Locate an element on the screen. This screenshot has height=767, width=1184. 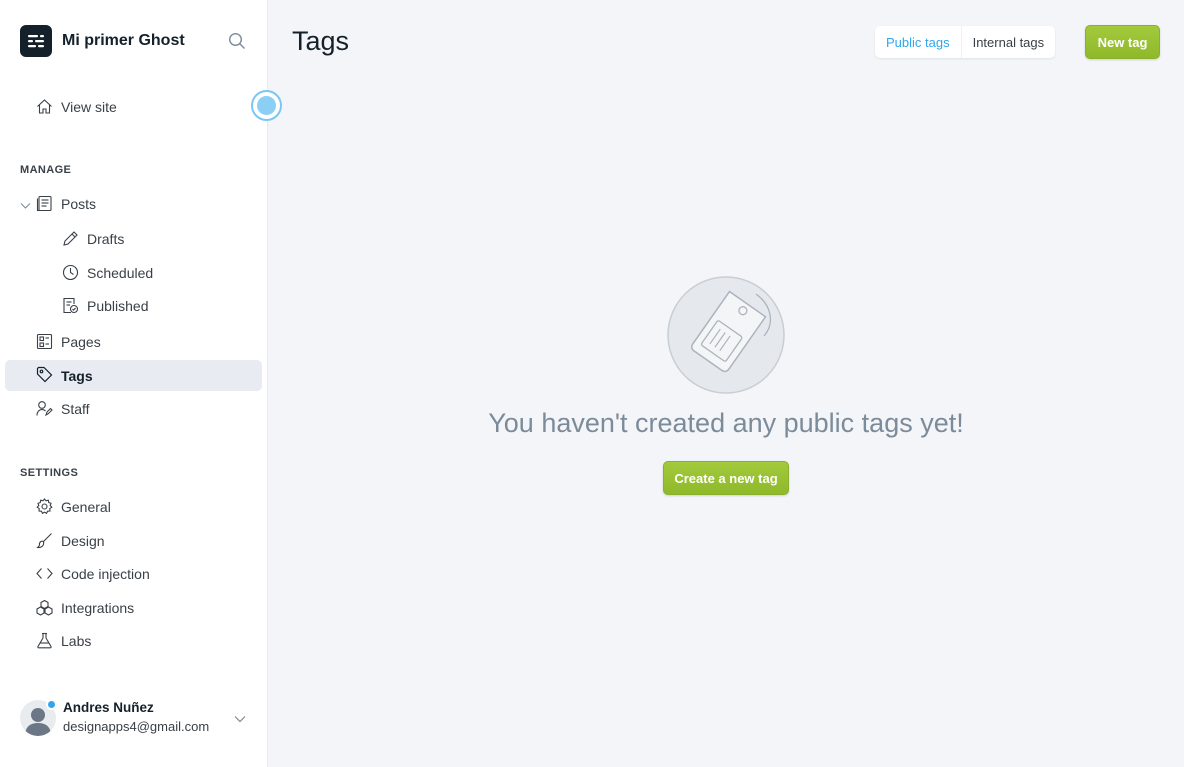
gear-icon is located at coordinates (44, 506).